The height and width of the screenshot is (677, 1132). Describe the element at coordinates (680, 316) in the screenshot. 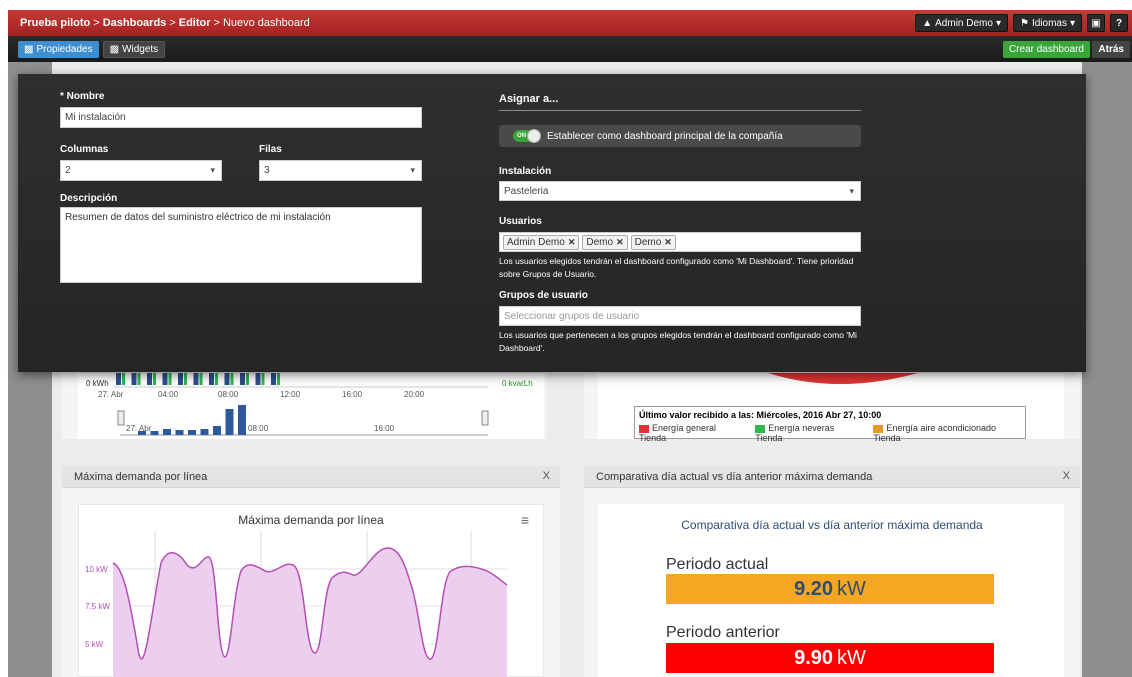

I see `groups-input: Seleccionar grupos de usuario` at that location.